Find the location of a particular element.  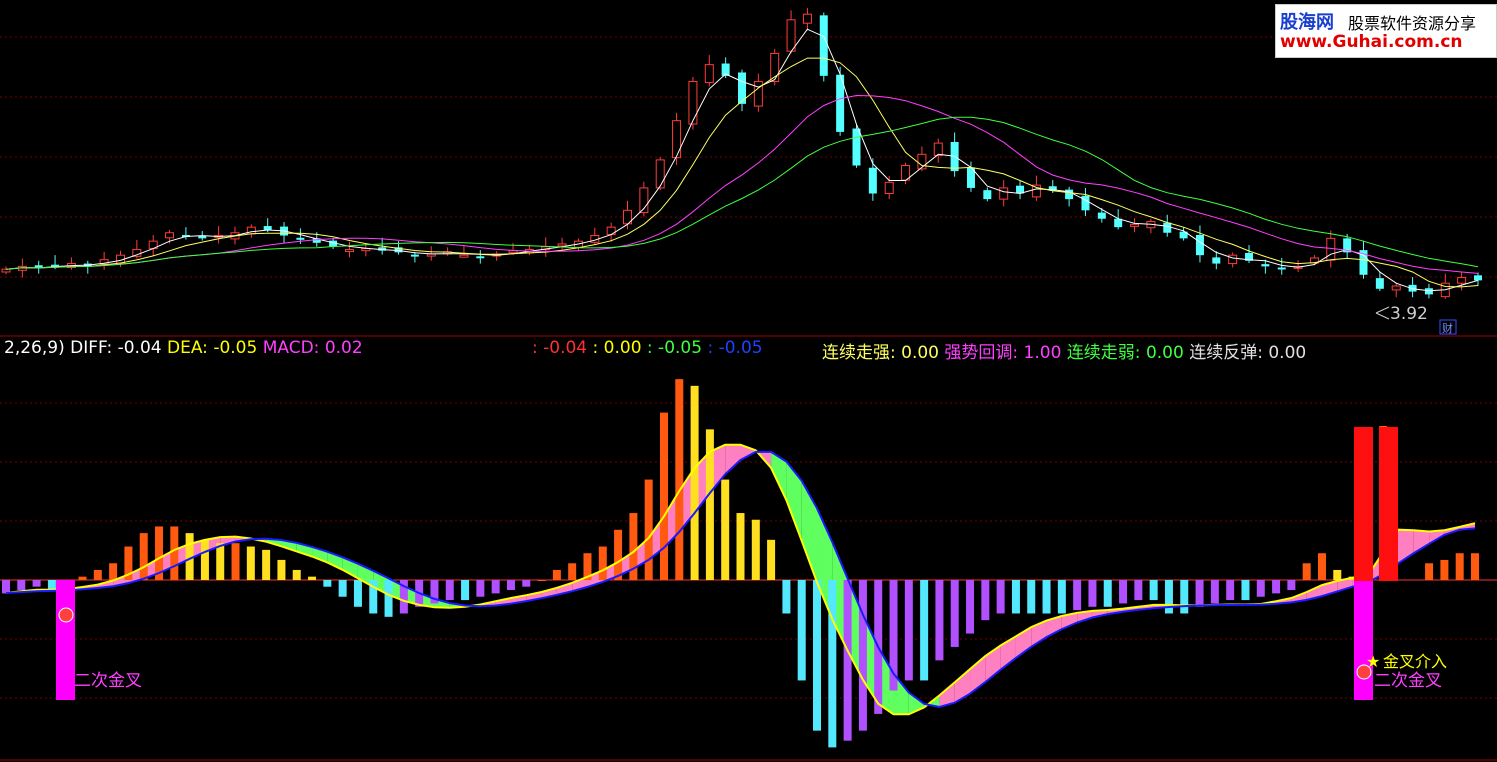

status-1-label: 连续走强: is located at coordinates (859, 353).